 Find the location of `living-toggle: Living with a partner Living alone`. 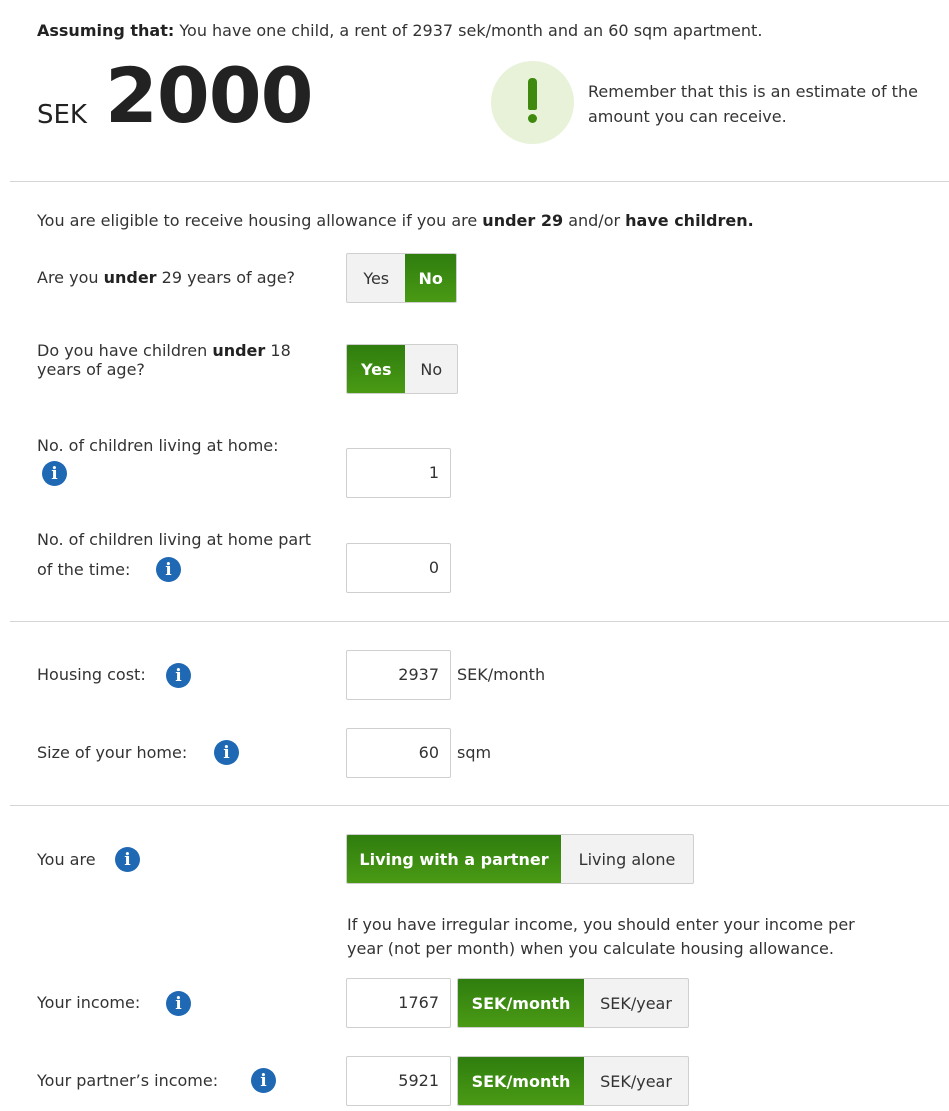

living-toggle: Living with a partner Living alone is located at coordinates (520, 859).